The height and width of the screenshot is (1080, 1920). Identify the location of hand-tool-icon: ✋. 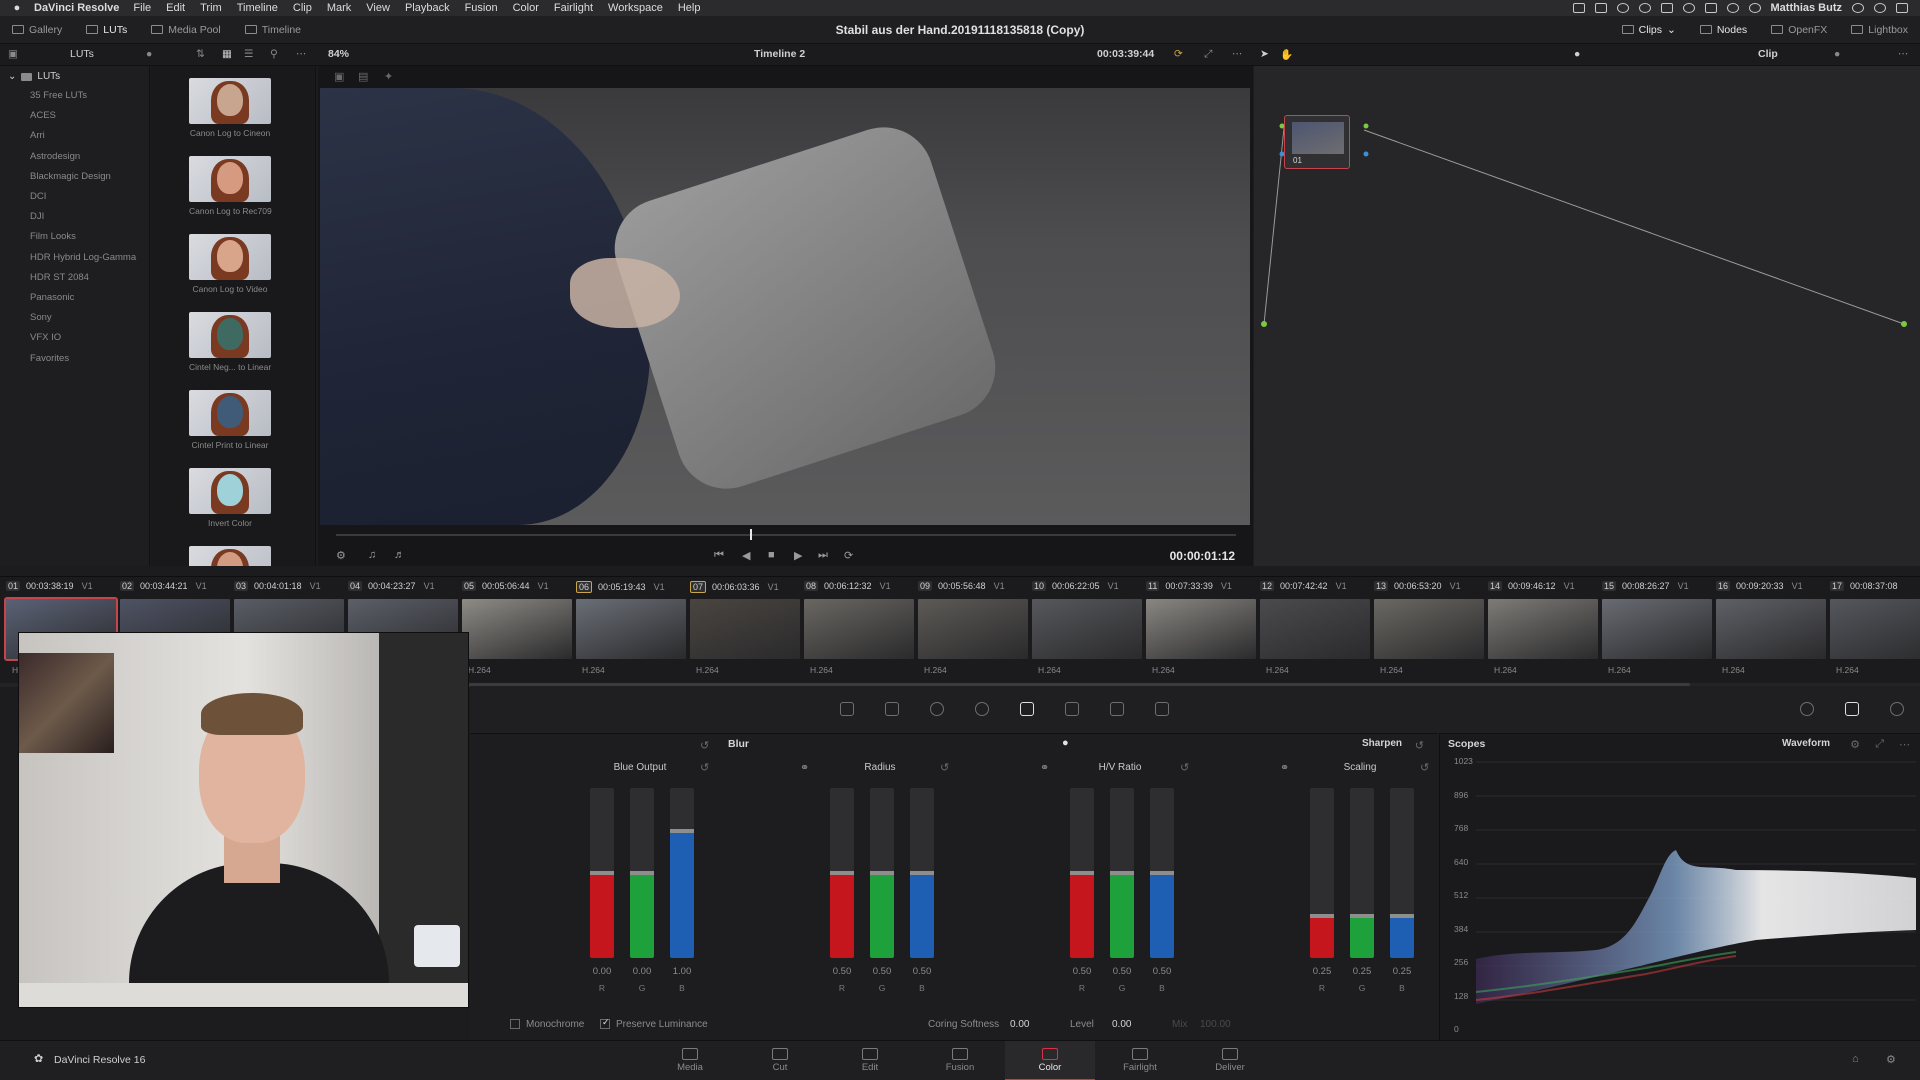
(1286, 54).